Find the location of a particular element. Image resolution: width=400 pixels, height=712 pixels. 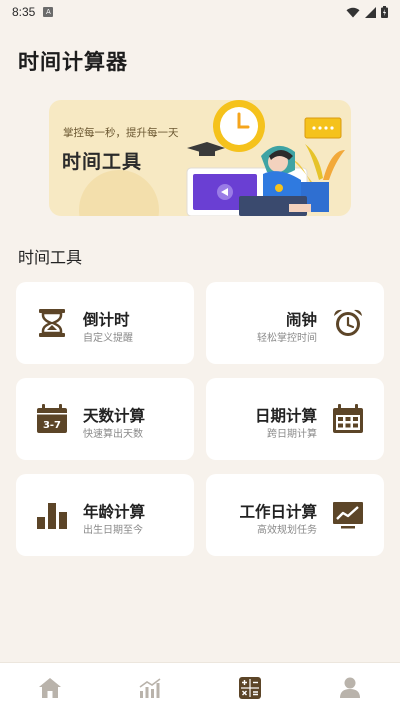

tool-title: 闹钟 is located at coordinates (301, 320).